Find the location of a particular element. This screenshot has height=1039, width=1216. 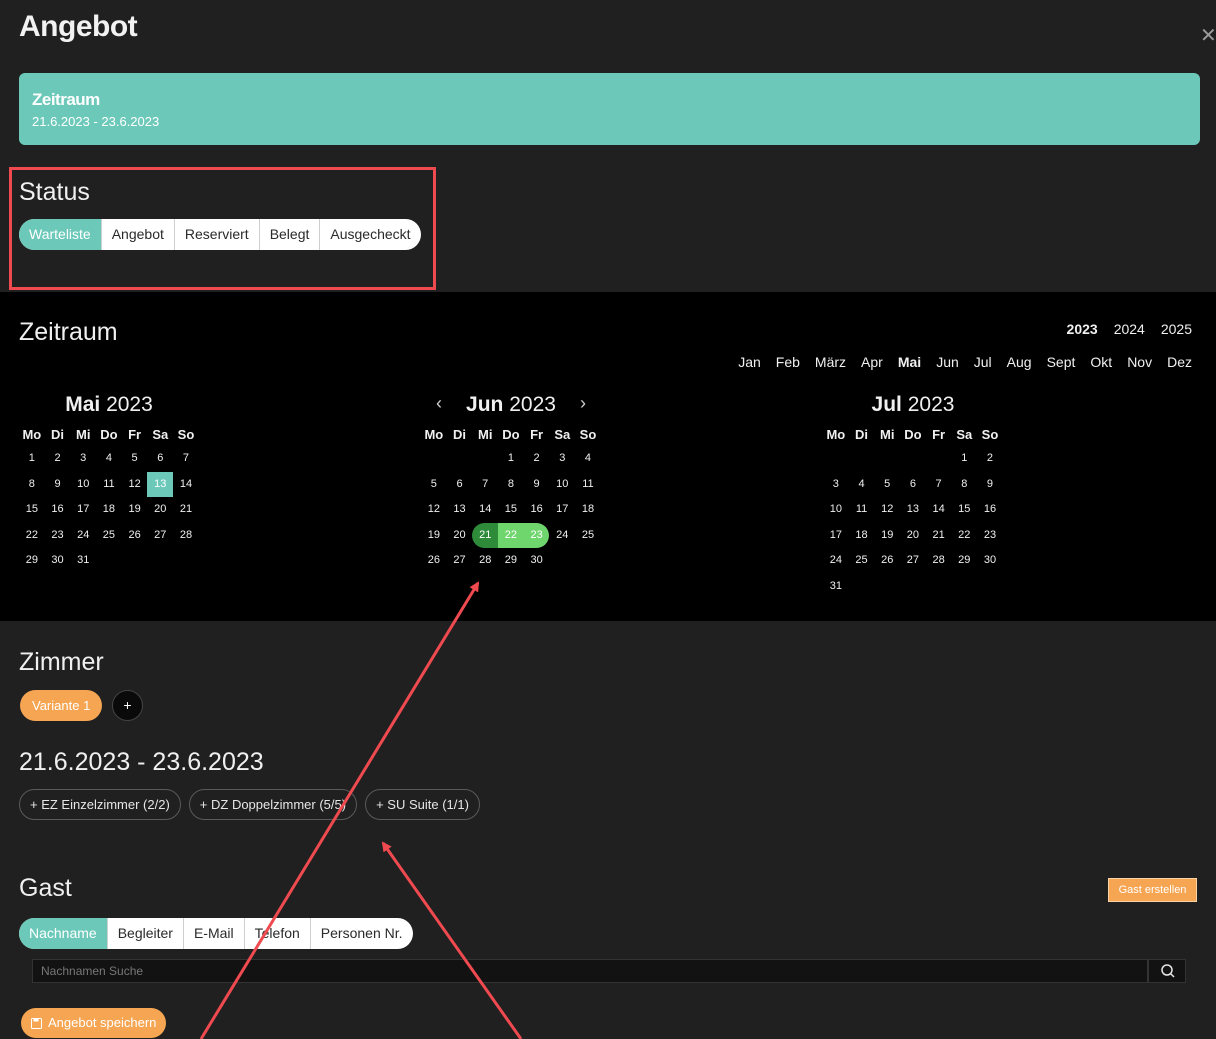

month-jul: Jul is located at coordinates (983, 362).